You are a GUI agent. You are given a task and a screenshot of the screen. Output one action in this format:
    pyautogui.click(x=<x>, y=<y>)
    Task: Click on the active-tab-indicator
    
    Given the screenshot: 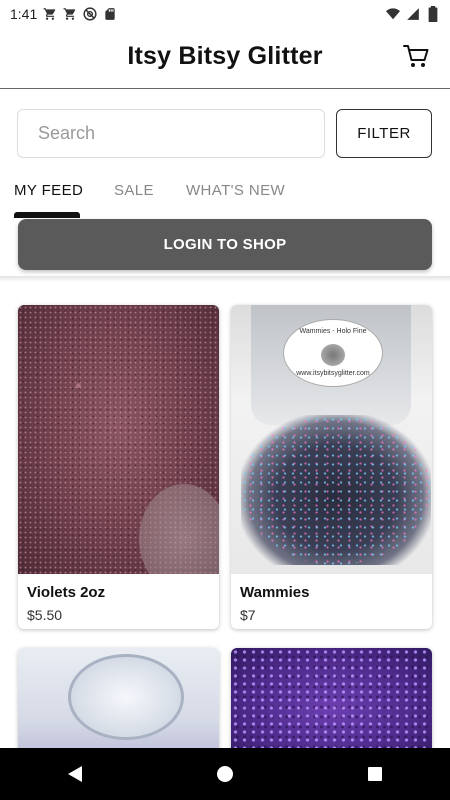 What is the action you would take?
    pyautogui.click(x=47, y=215)
    